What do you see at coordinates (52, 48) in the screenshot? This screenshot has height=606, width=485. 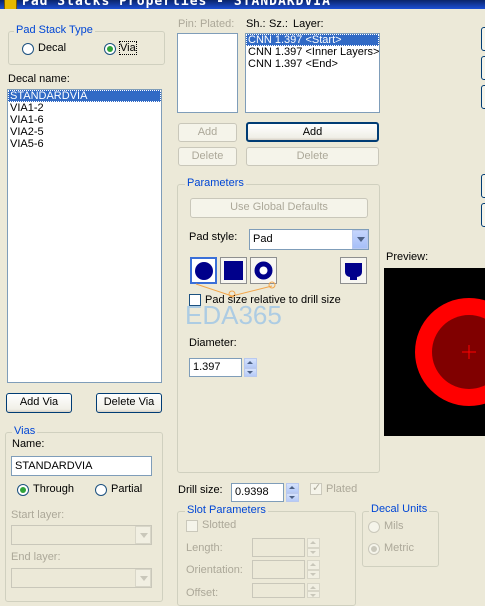 I see `decal-radio-label: Decal` at bounding box center [52, 48].